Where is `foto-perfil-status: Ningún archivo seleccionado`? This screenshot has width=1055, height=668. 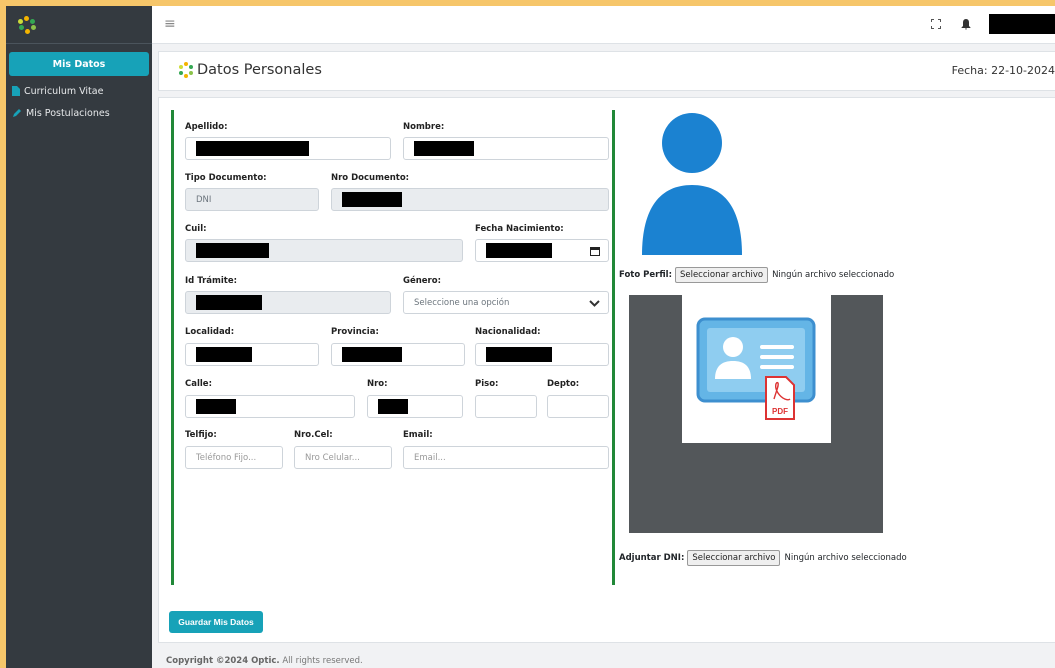
foto-perfil-status: Ningún archivo seleccionado is located at coordinates (833, 275).